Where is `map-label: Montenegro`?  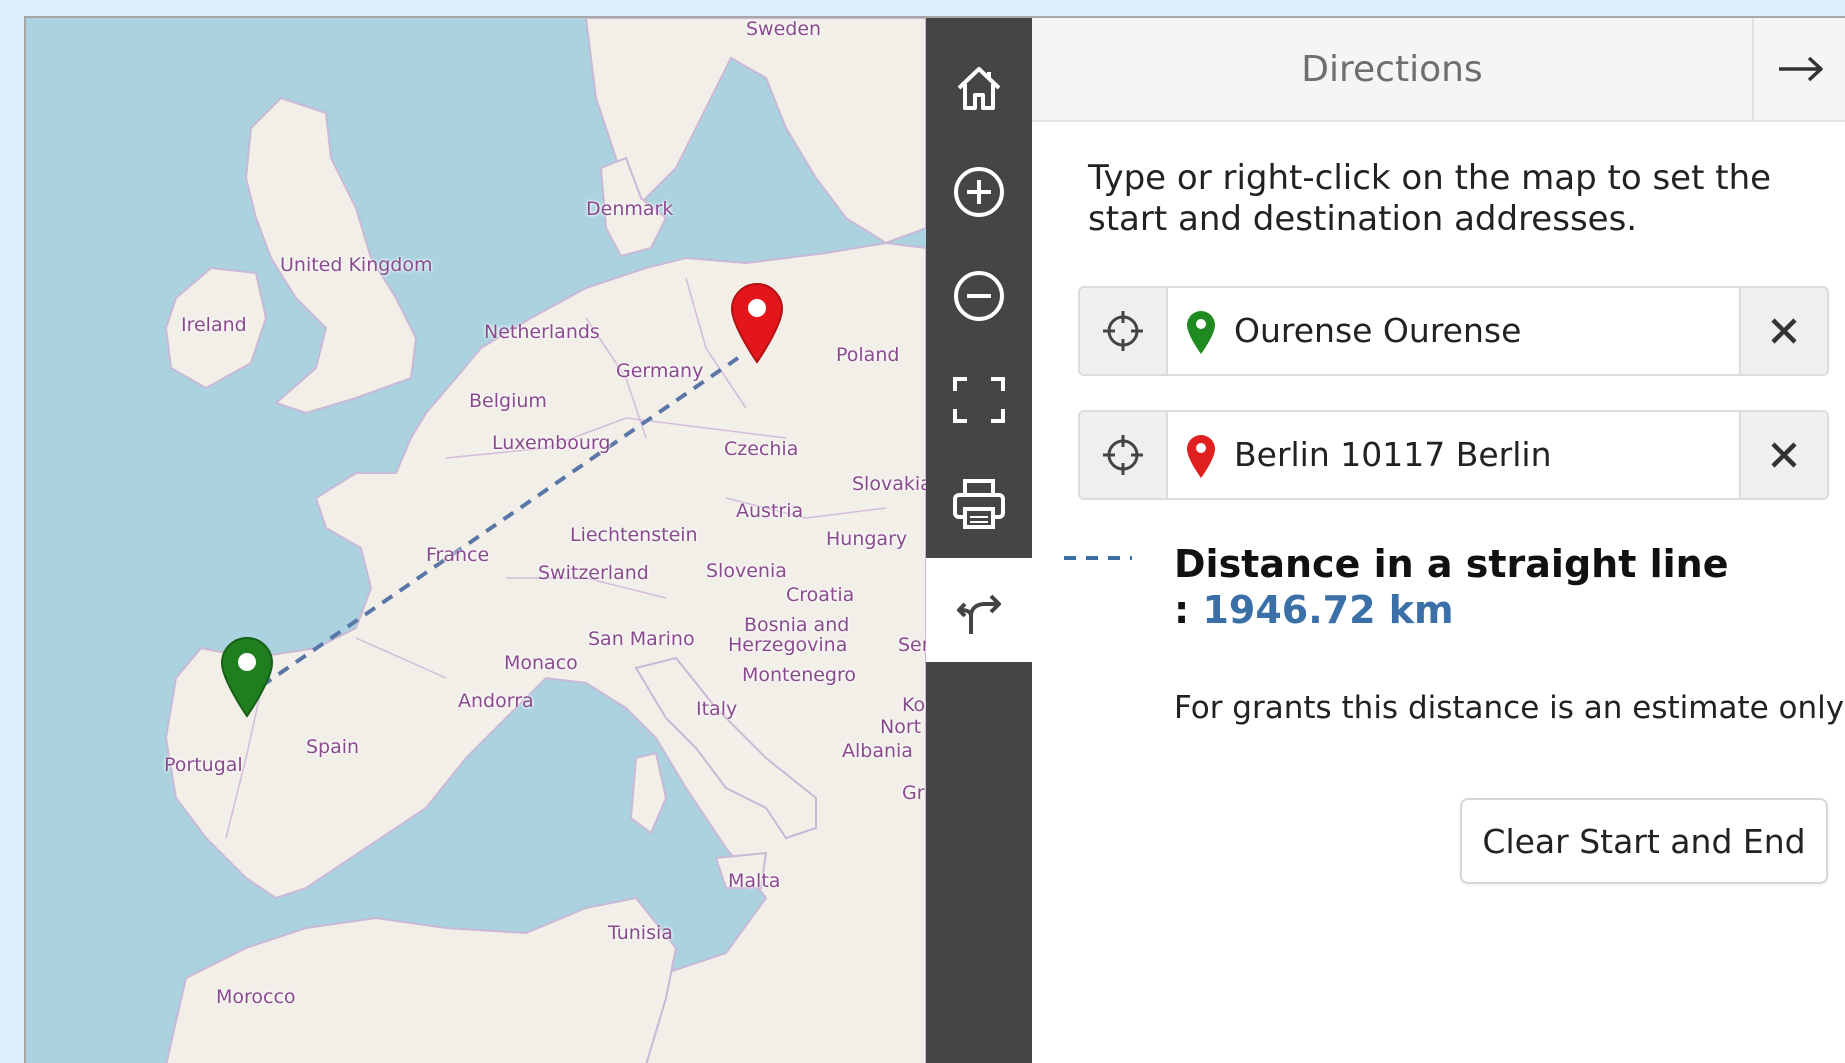 map-label: Montenegro is located at coordinates (799, 675).